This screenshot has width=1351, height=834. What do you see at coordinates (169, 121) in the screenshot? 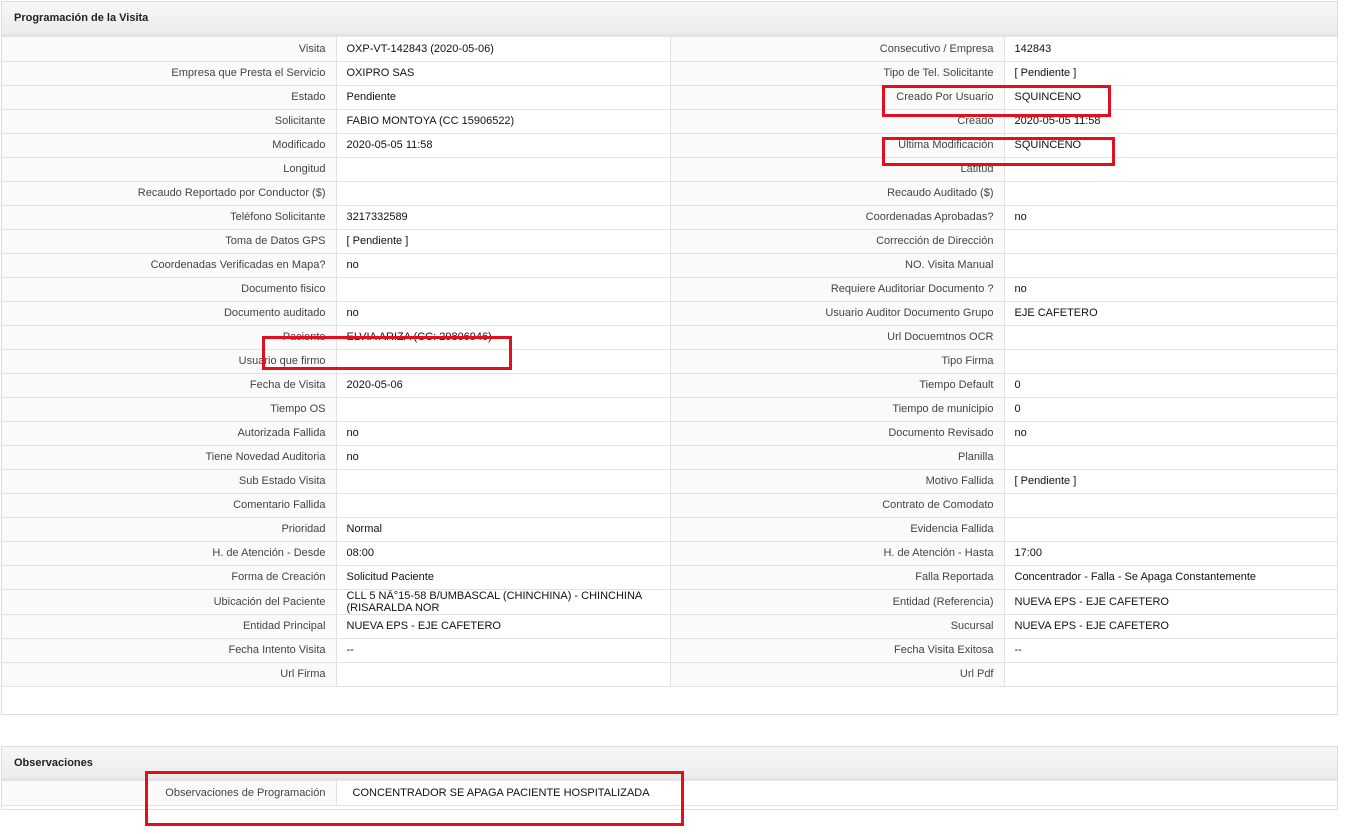
I see `label-solicitante: Solicitante` at bounding box center [169, 121].